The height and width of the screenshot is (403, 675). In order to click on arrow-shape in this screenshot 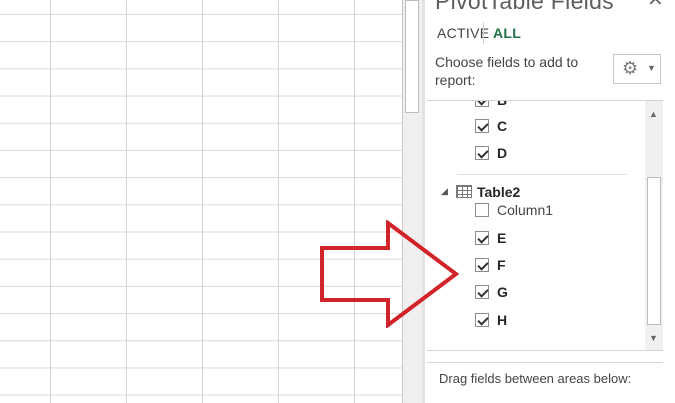, I will do `click(390, 274)`.